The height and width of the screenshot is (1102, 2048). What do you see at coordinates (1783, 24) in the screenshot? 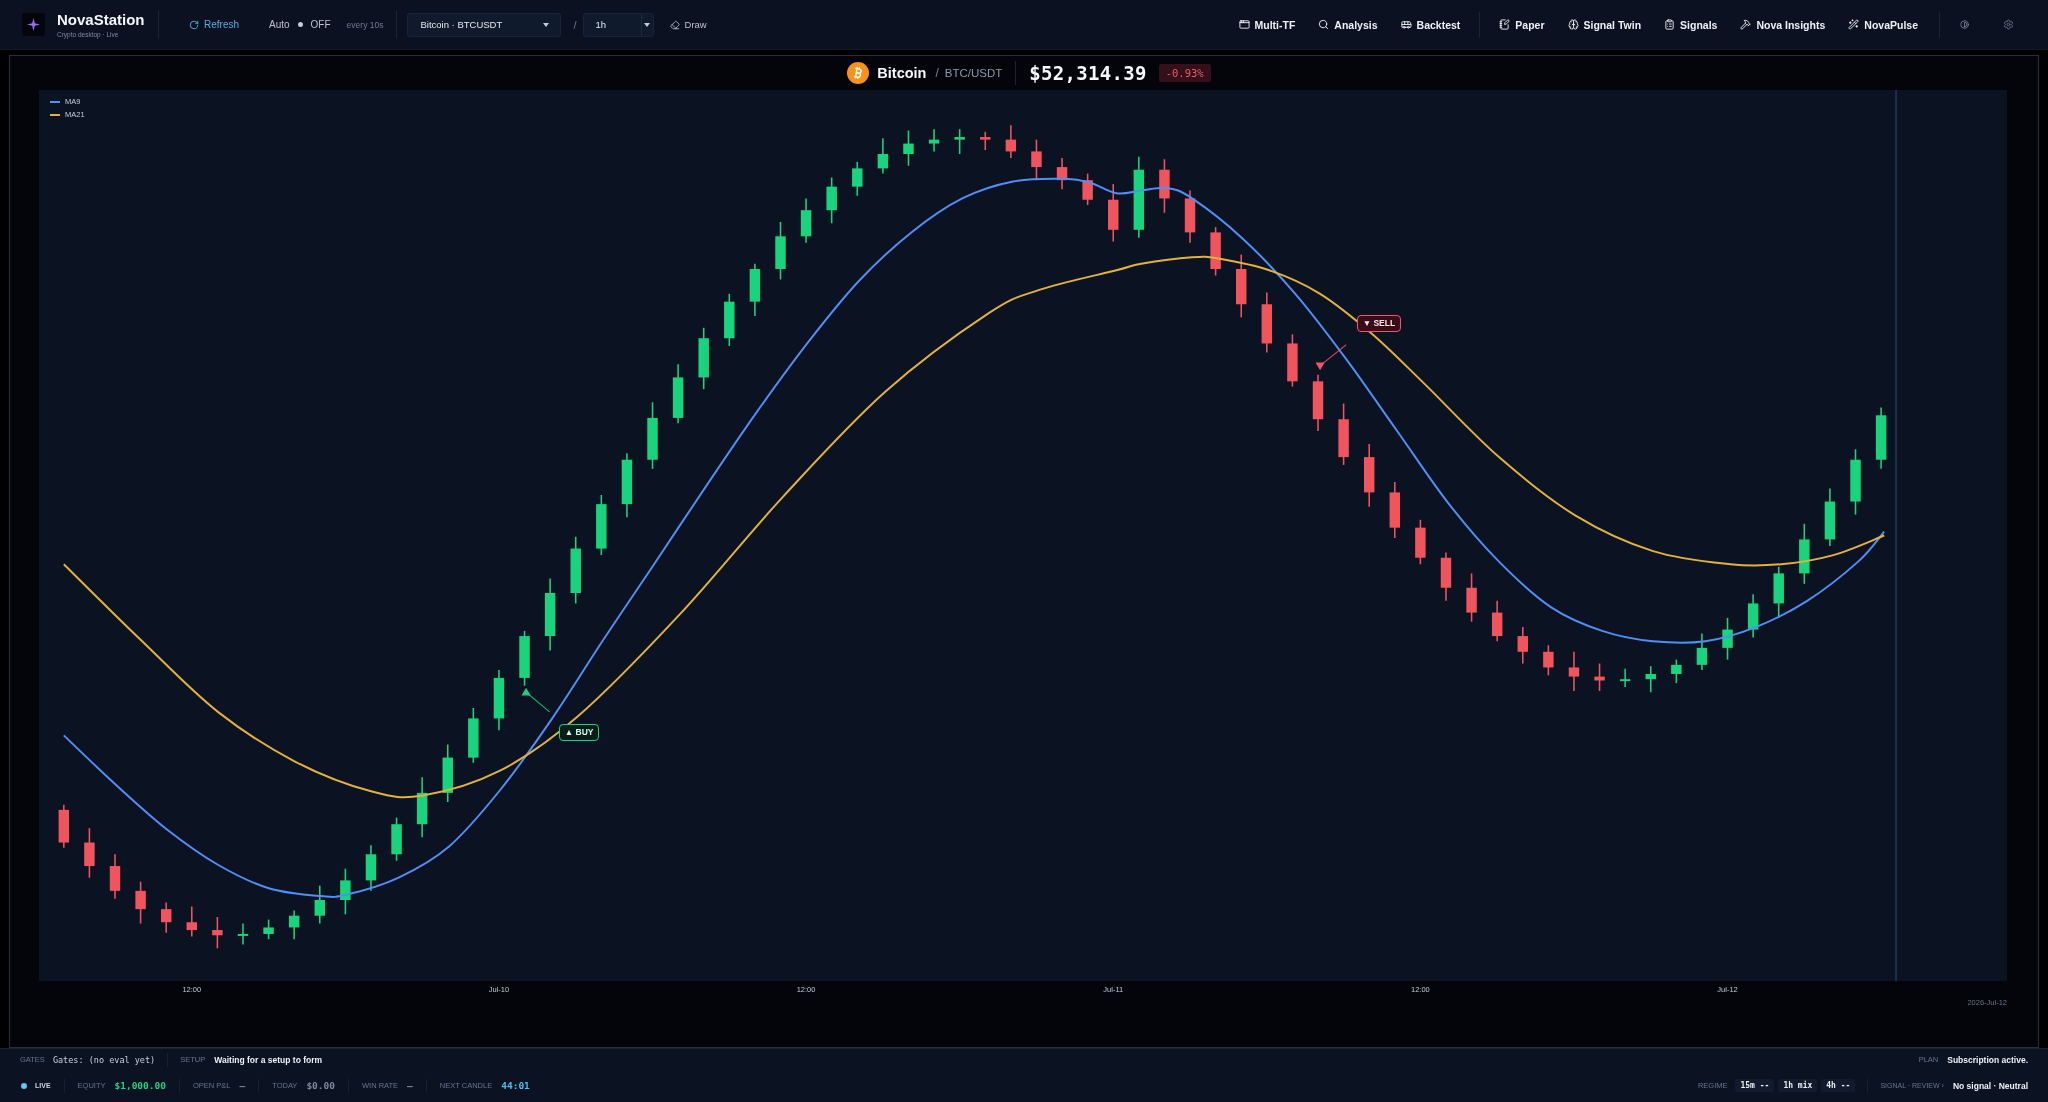
I see `nav-button: Nova Insights` at bounding box center [1783, 24].